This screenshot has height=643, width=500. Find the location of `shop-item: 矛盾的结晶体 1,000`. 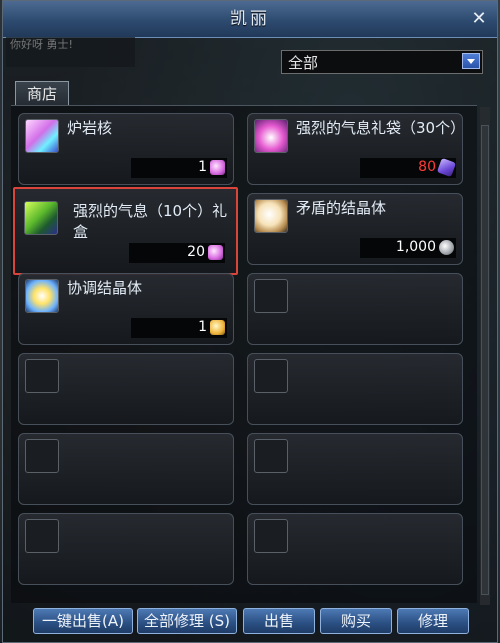

shop-item: 矛盾的结晶体 1,000 is located at coordinates (355, 229).